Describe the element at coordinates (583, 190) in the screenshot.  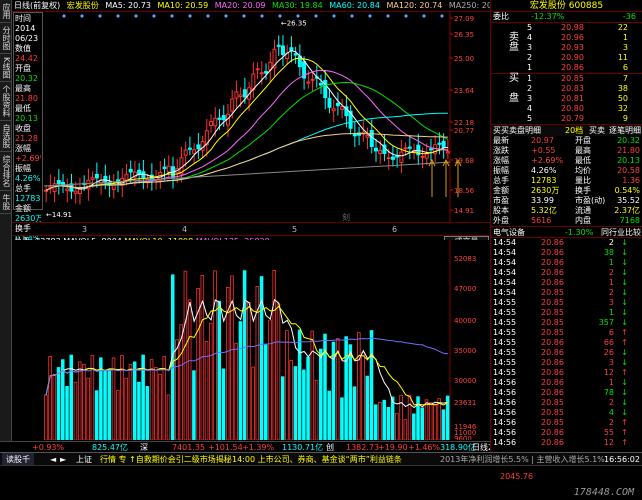
I see `quote-label-2: 换手` at that location.